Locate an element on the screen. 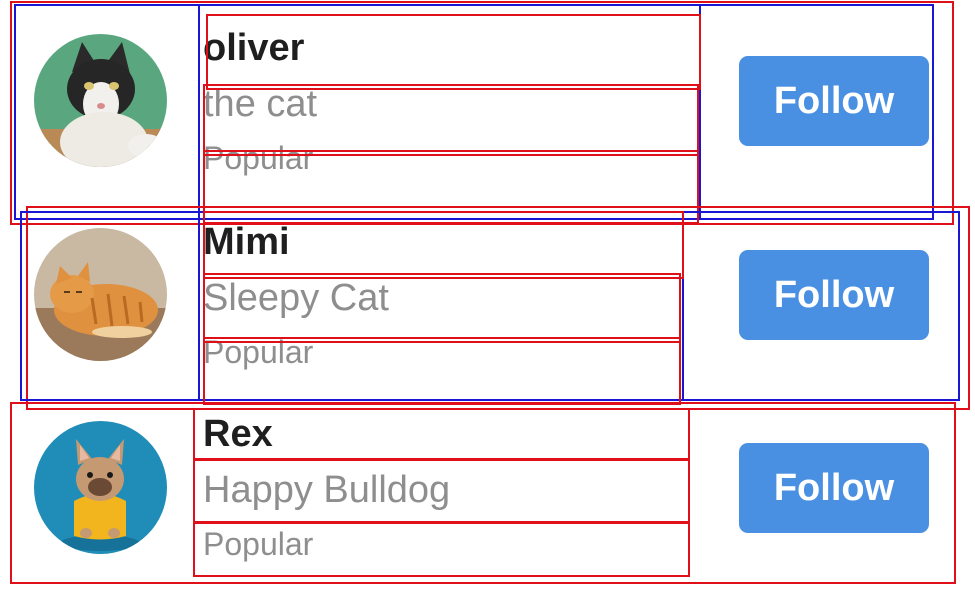  user-subtitle: Sleepy Cat is located at coordinates (296, 298).